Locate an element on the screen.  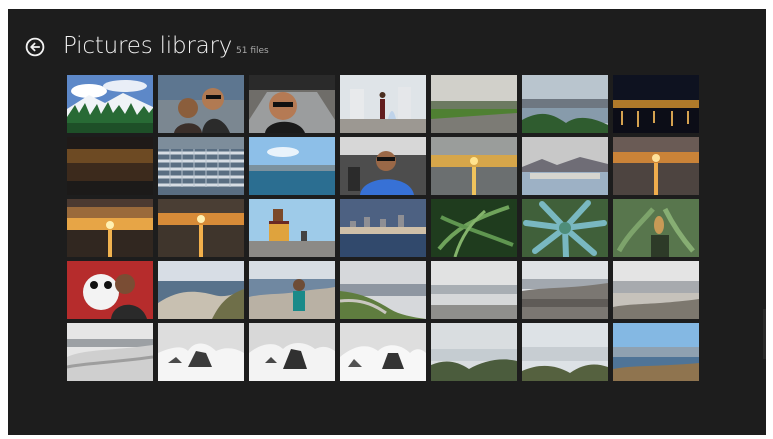
succulent-photo is located at coordinates (565, 228).